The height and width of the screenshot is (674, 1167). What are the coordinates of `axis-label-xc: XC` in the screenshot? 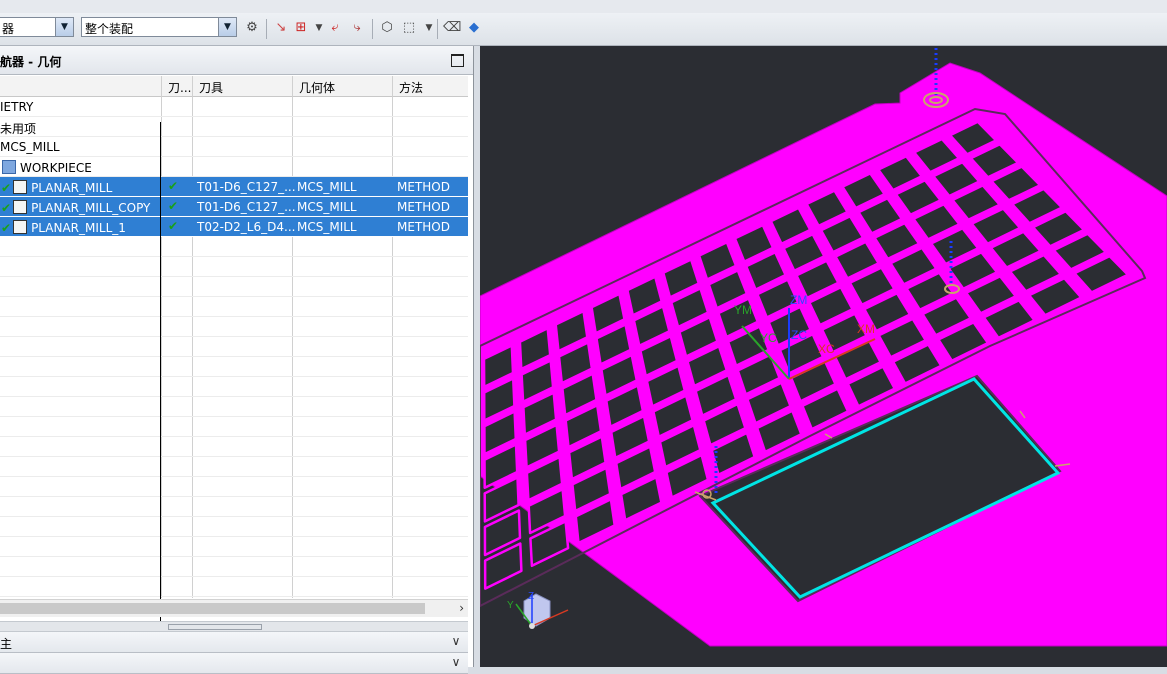 It's located at (826, 349).